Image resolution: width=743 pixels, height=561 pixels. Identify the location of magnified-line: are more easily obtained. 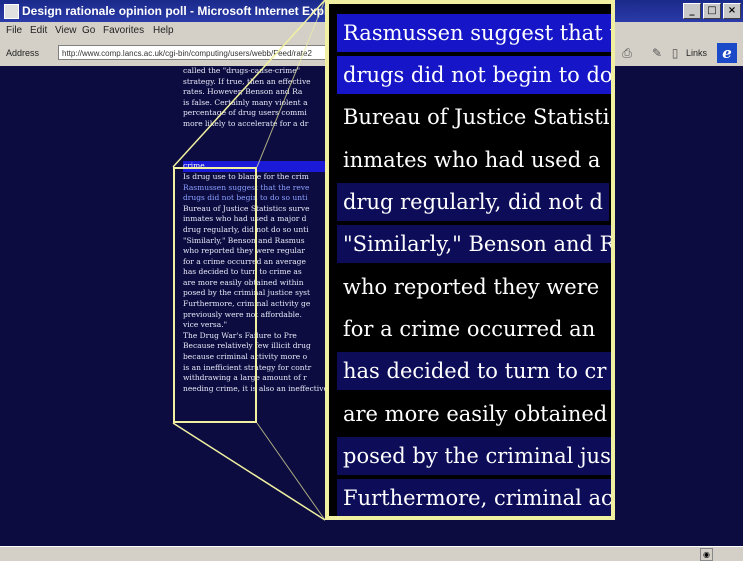
(474, 414).